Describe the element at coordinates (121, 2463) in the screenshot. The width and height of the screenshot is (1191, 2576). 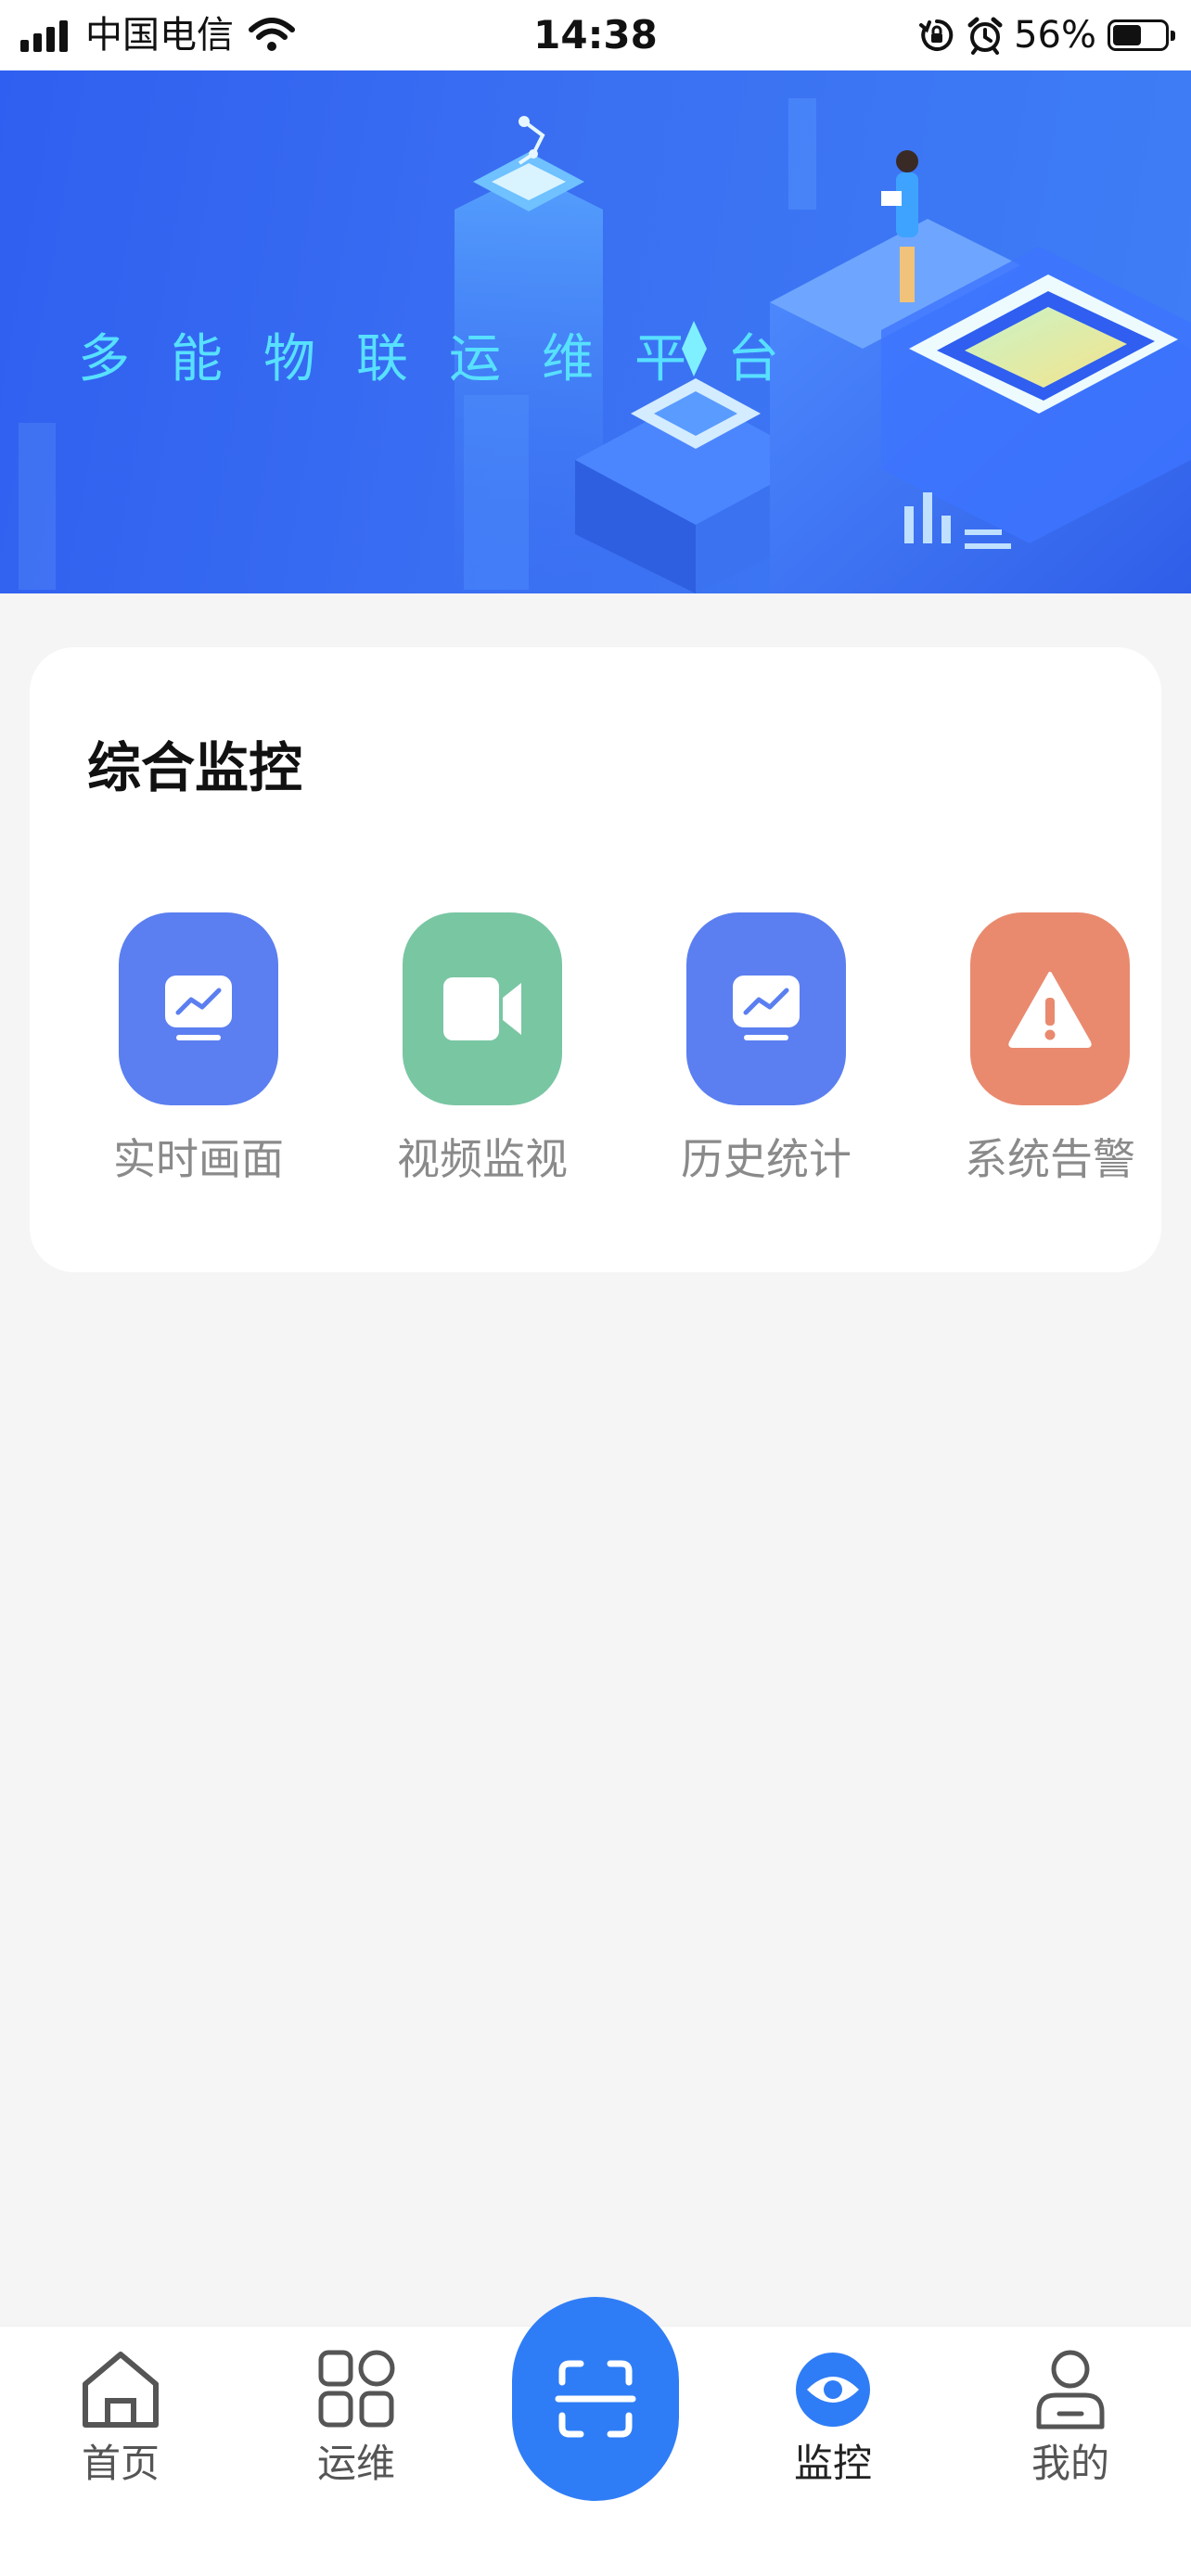
I see `tab-label: 首页` at that location.